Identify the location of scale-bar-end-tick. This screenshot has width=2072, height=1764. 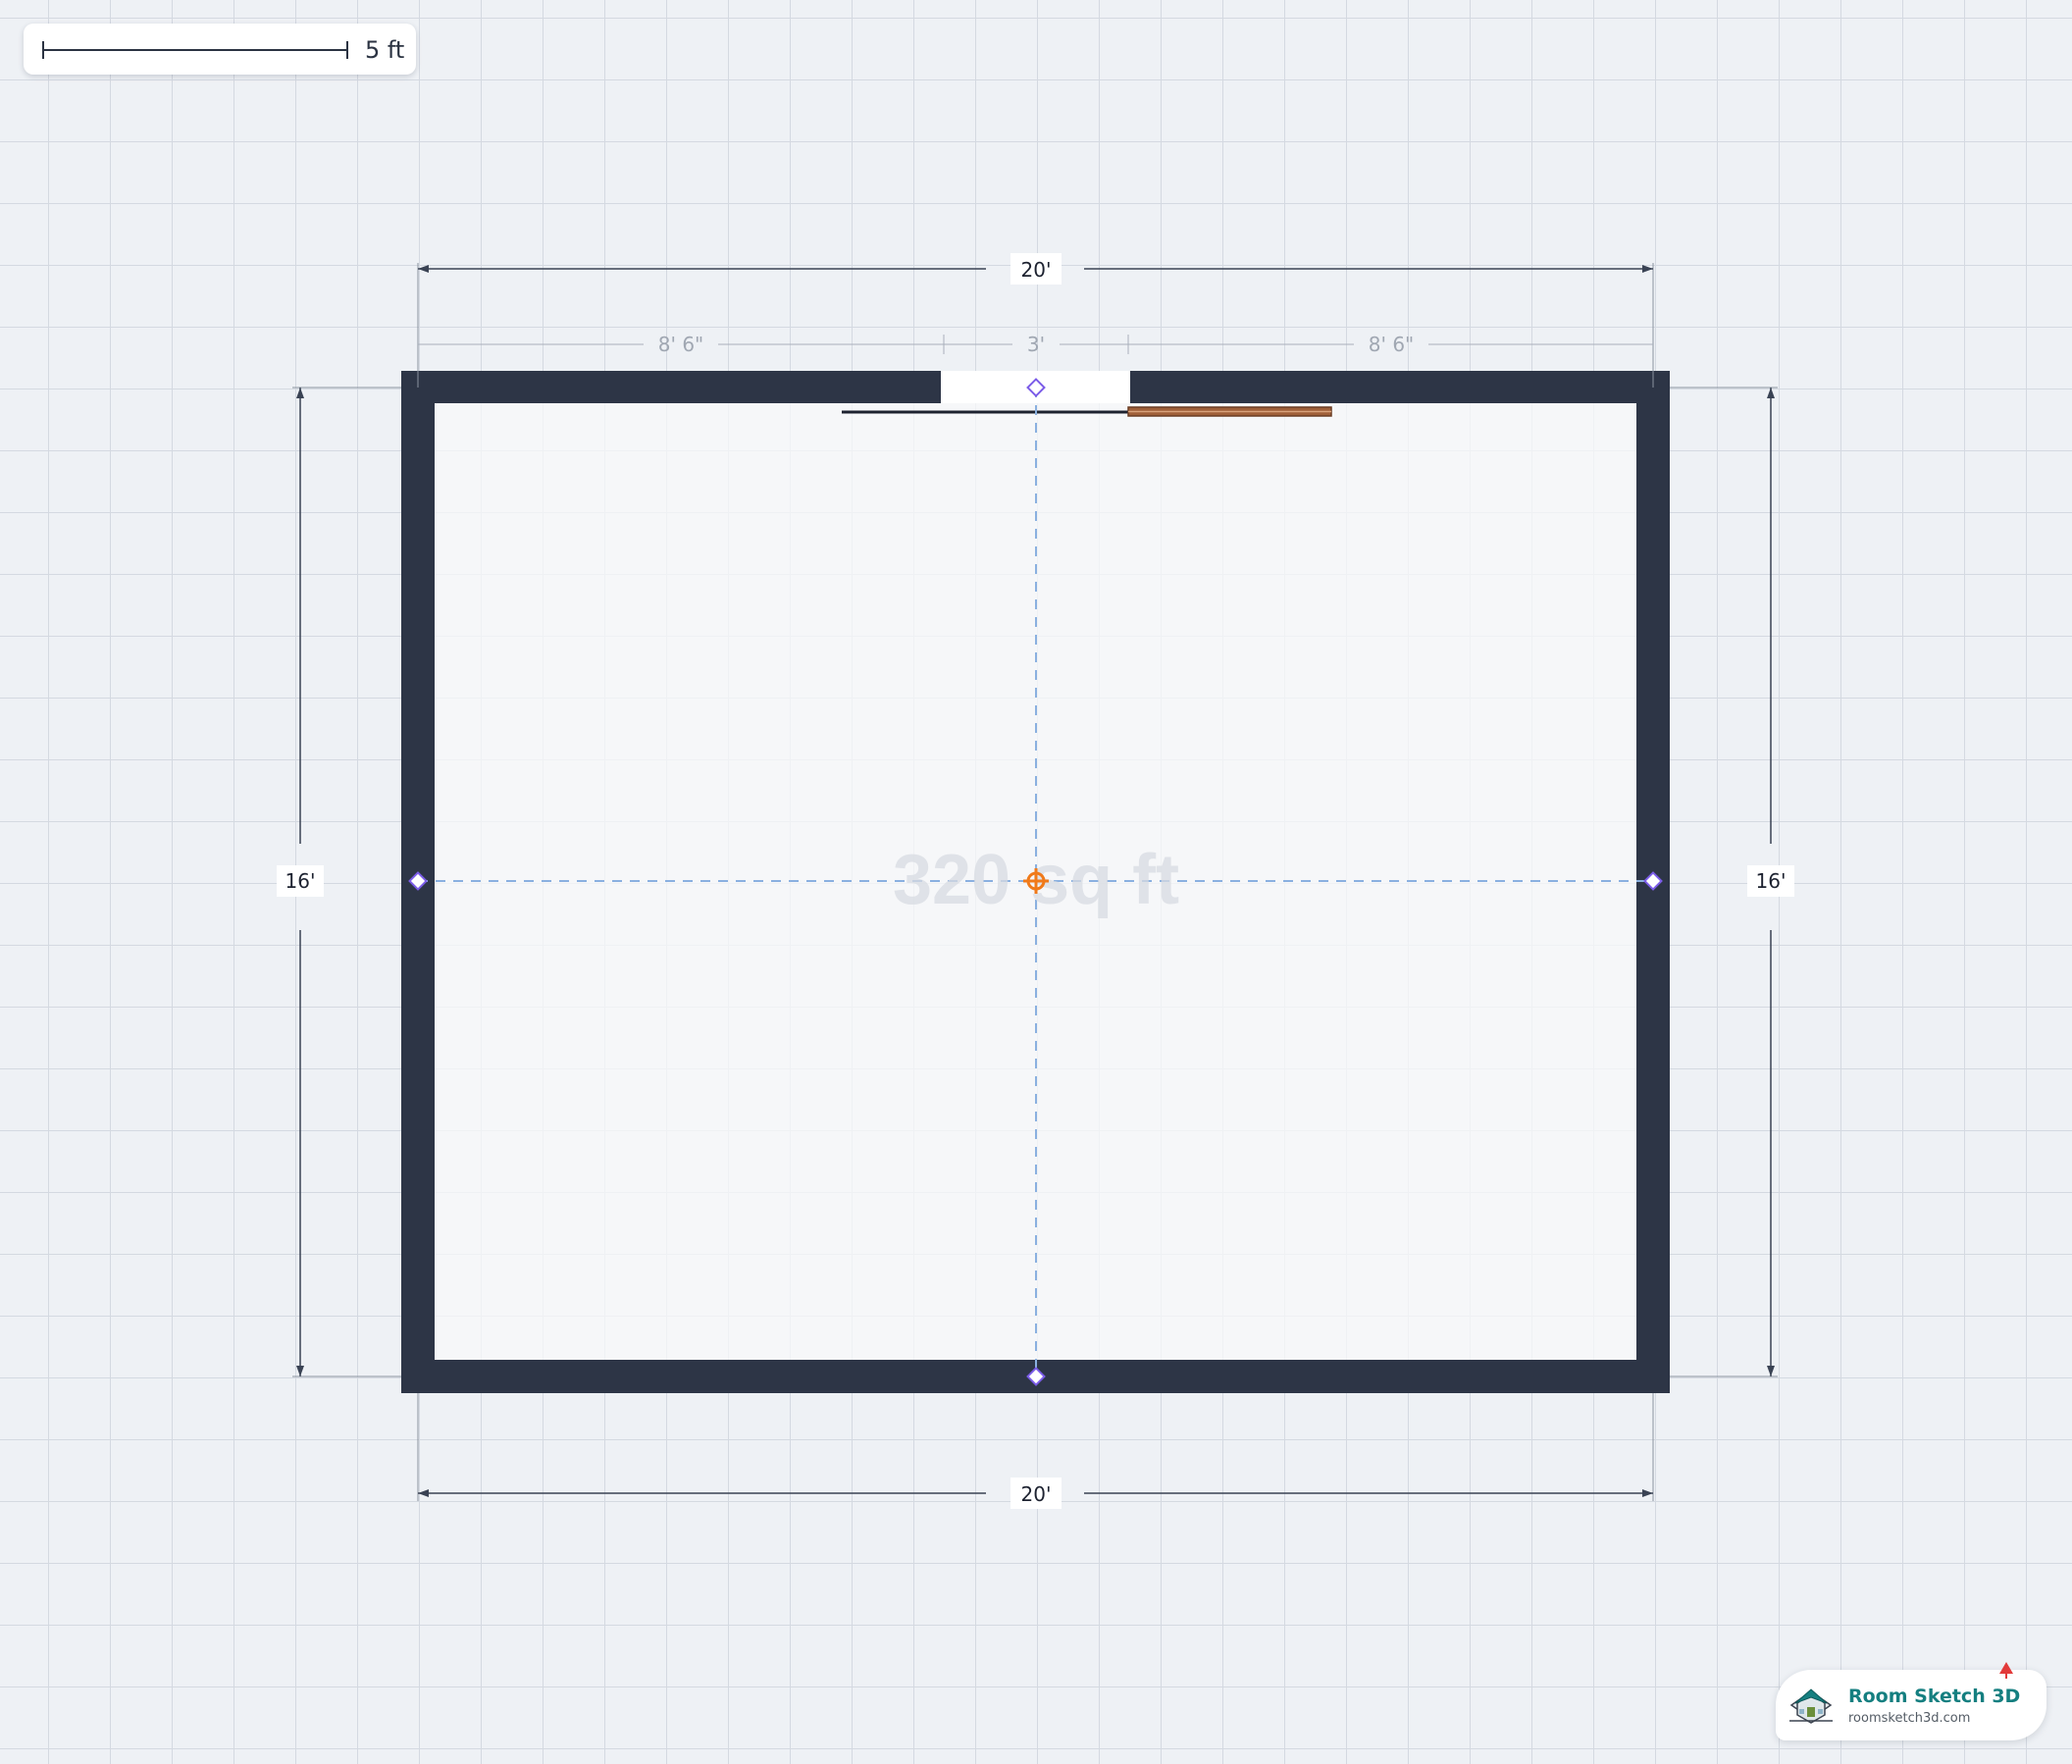
(347, 50).